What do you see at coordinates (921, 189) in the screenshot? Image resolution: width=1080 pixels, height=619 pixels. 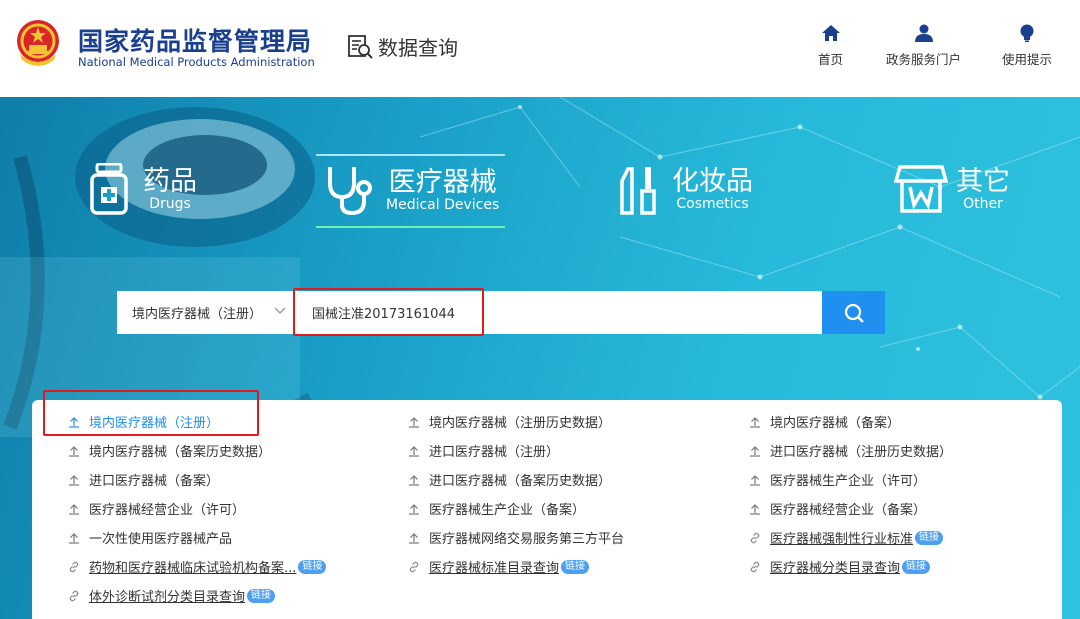 I see `store-icon` at bounding box center [921, 189].